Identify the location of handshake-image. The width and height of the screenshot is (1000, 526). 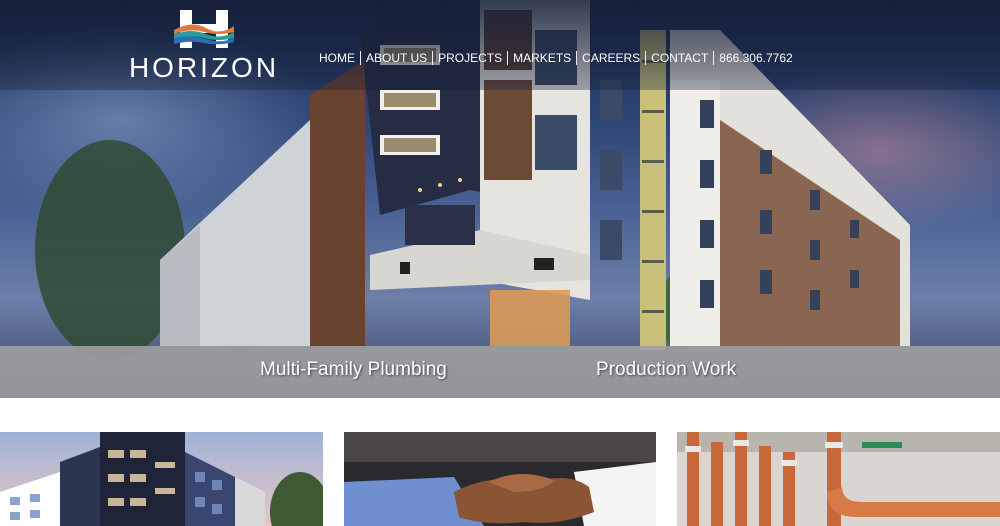
(500, 479).